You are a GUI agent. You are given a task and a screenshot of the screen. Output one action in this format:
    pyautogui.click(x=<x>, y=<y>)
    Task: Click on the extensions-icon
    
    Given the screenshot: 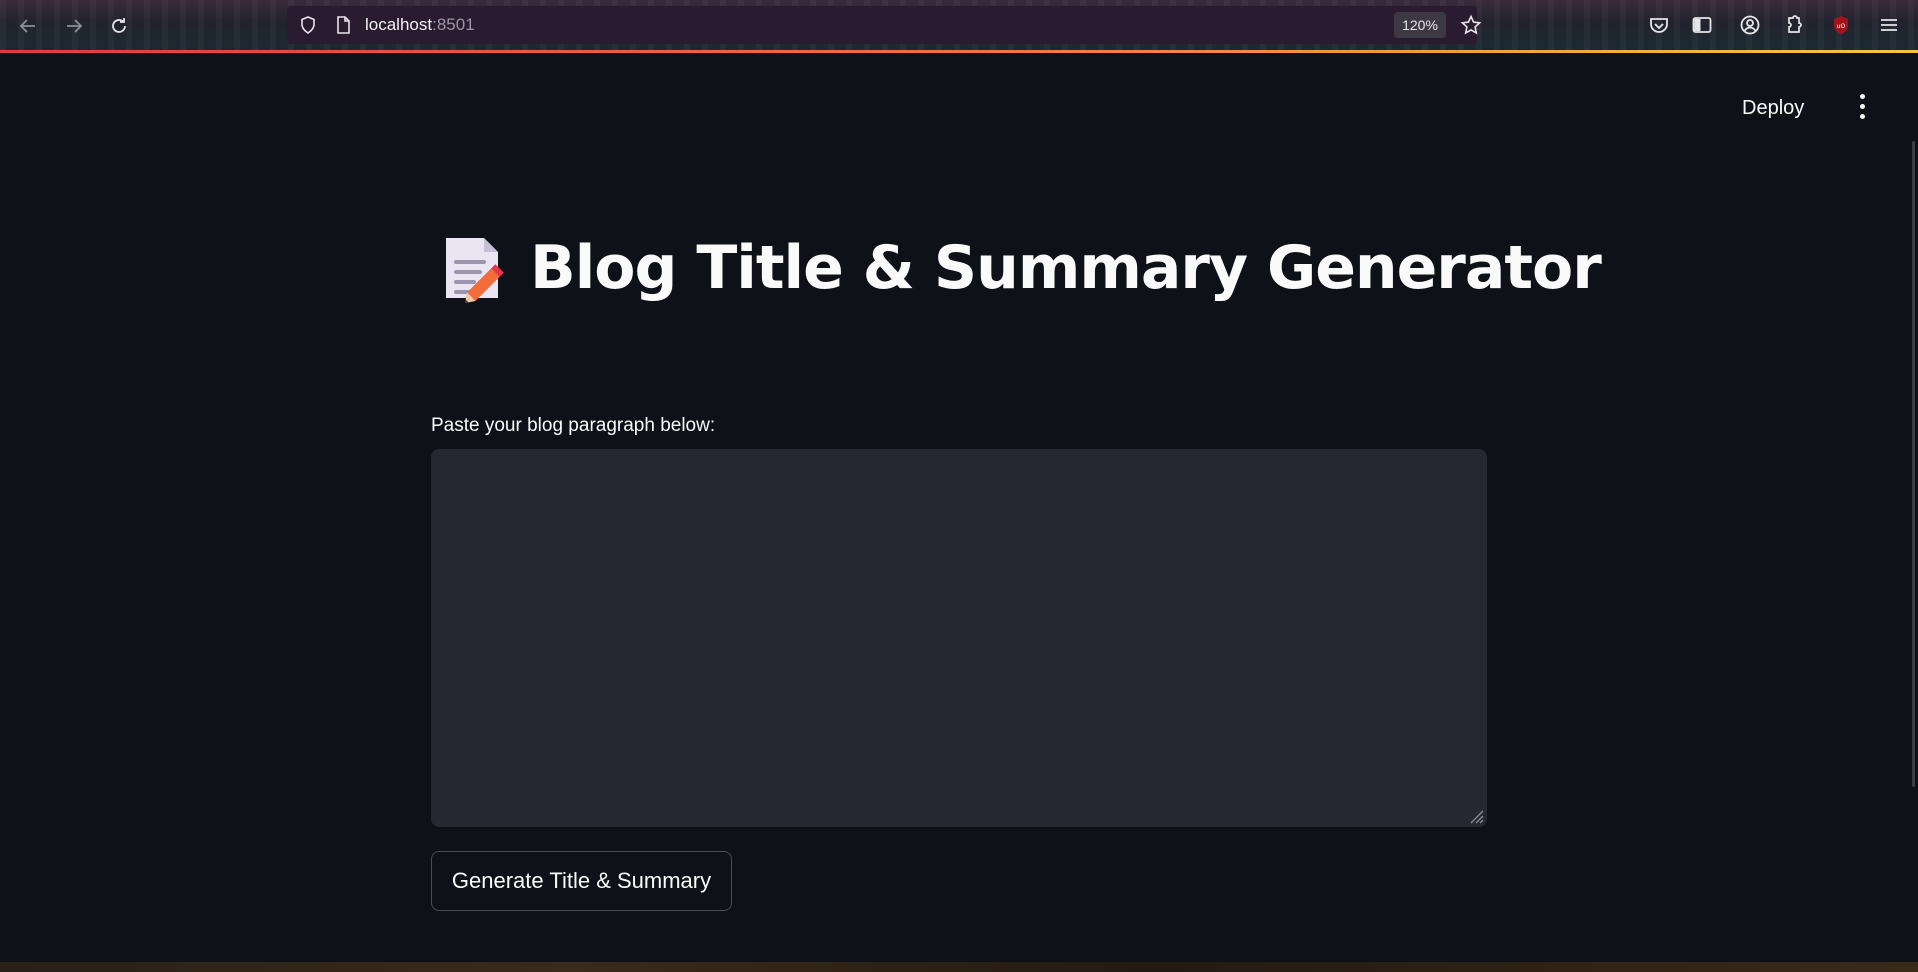 What is the action you would take?
    pyautogui.click(x=1794, y=25)
    